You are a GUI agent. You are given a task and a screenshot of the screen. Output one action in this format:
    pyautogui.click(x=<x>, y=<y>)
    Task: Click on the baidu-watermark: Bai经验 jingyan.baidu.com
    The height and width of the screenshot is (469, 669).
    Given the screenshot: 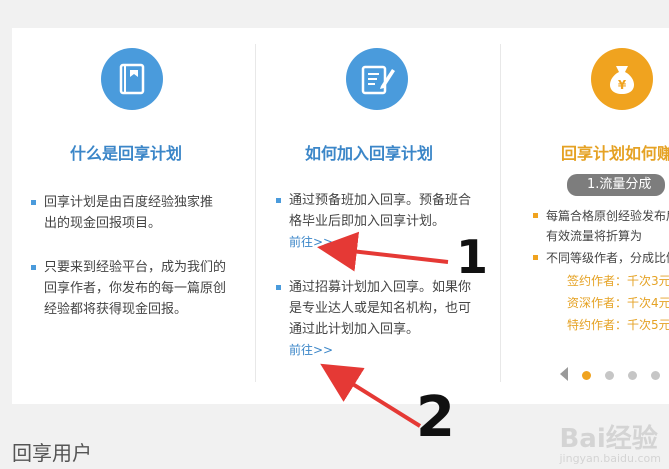 What is the action you would take?
    pyautogui.click(x=610, y=445)
    